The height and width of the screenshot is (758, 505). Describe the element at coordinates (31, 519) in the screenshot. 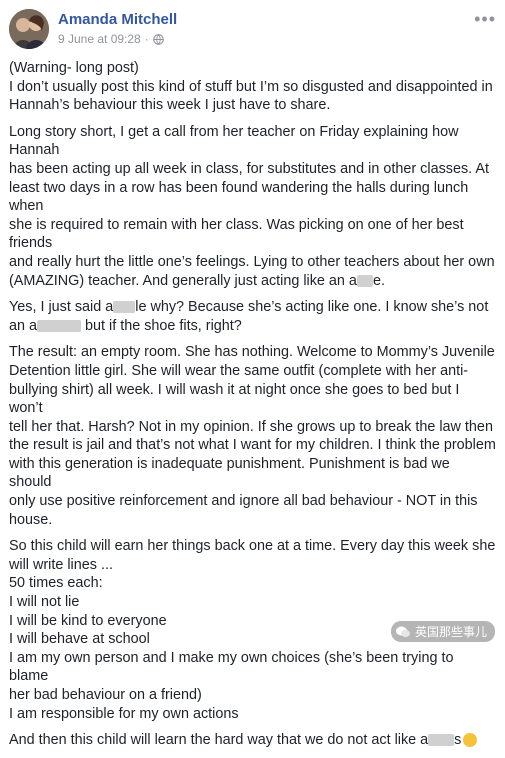

I see `post-line: house.` at that location.